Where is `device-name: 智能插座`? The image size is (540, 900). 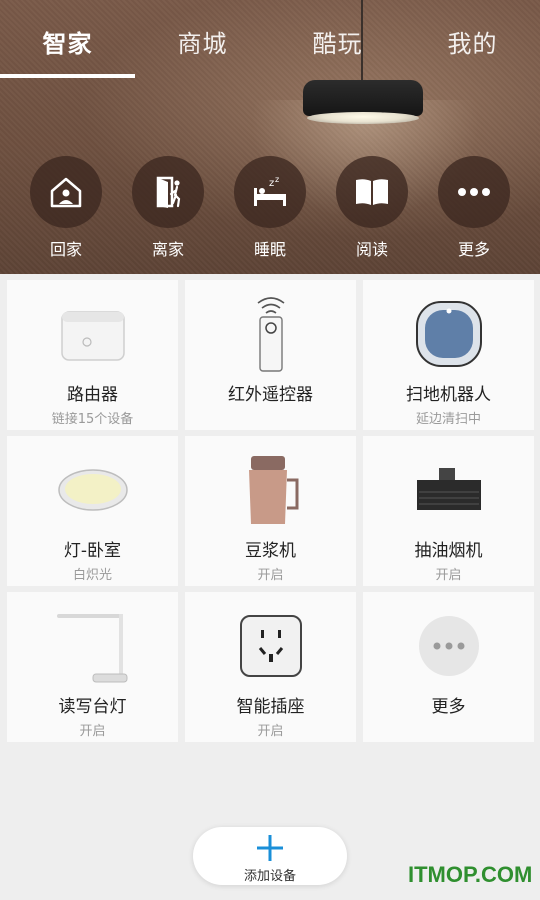
device-name: 智能插座 is located at coordinates (270, 707).